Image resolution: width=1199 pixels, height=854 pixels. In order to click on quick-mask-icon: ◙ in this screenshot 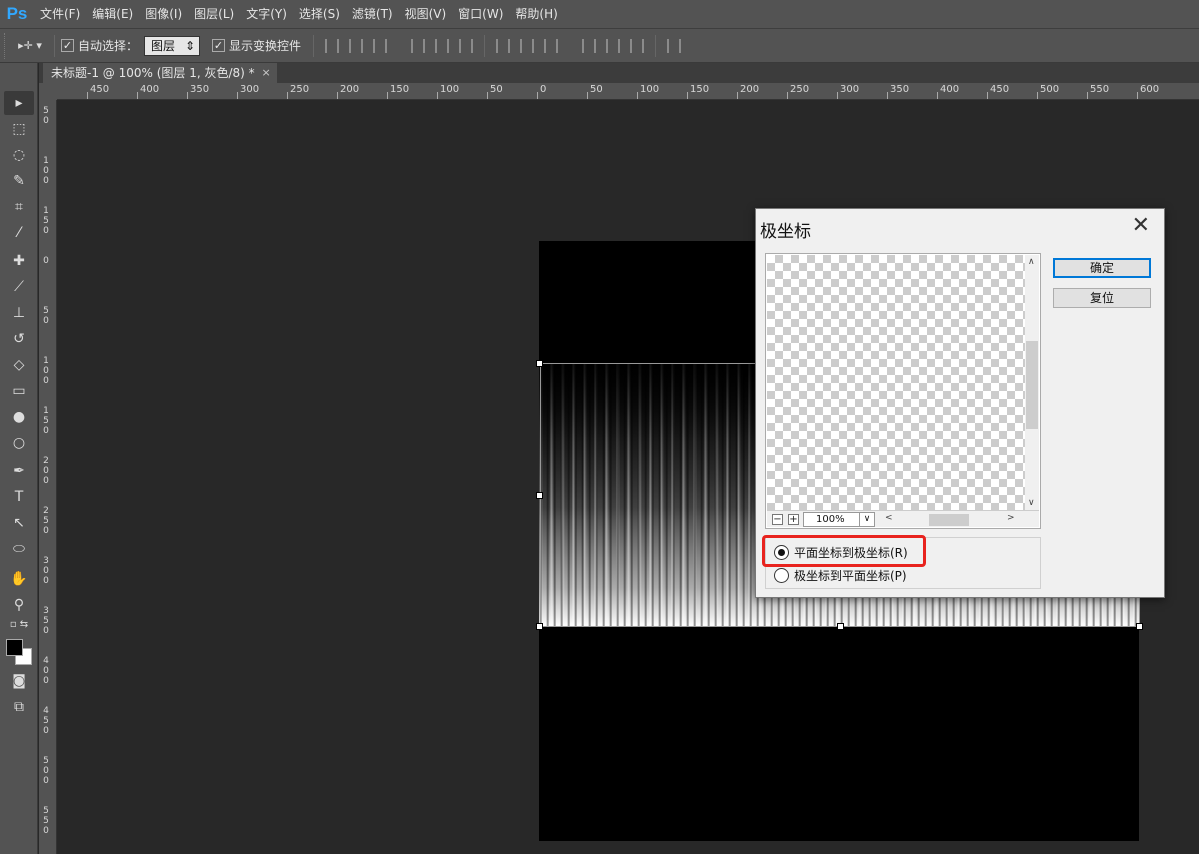, I will do `click(19, 681)`.